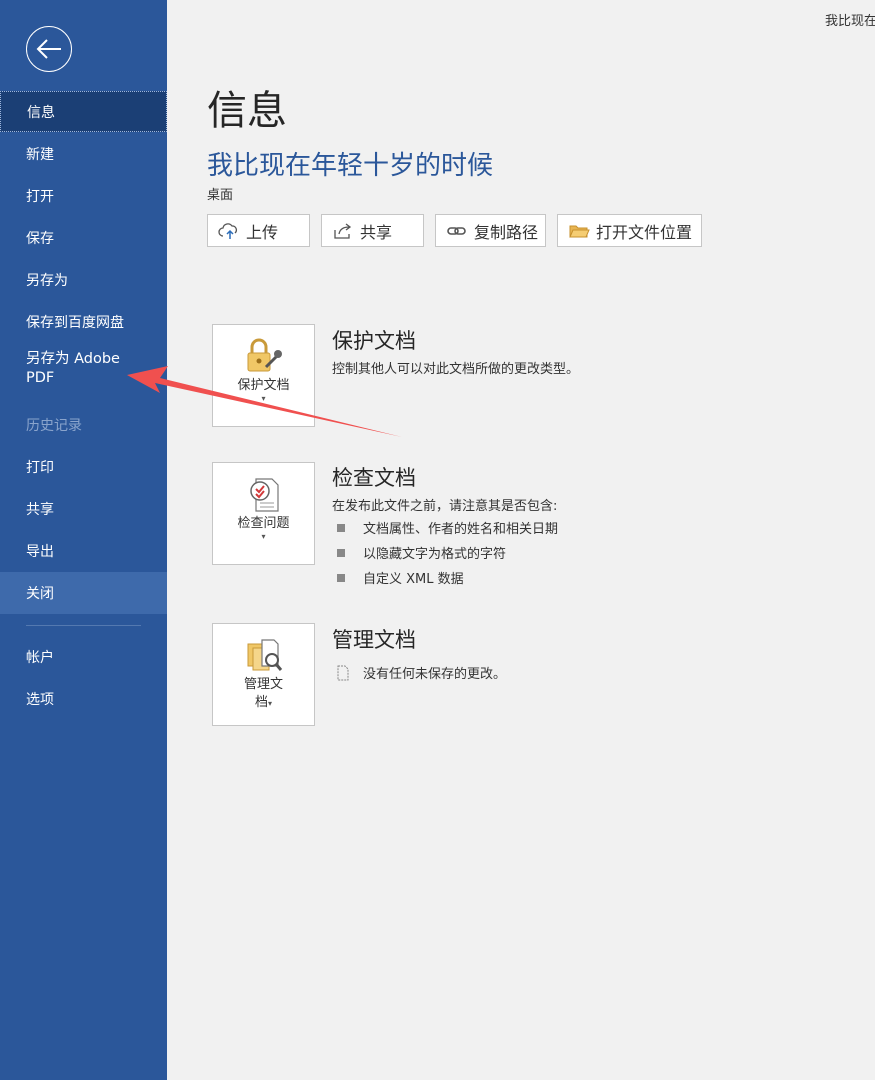 The width and height of the screenshot is (875, 1080). I want to click on nav-item-export: 导出, so click(83, 551).